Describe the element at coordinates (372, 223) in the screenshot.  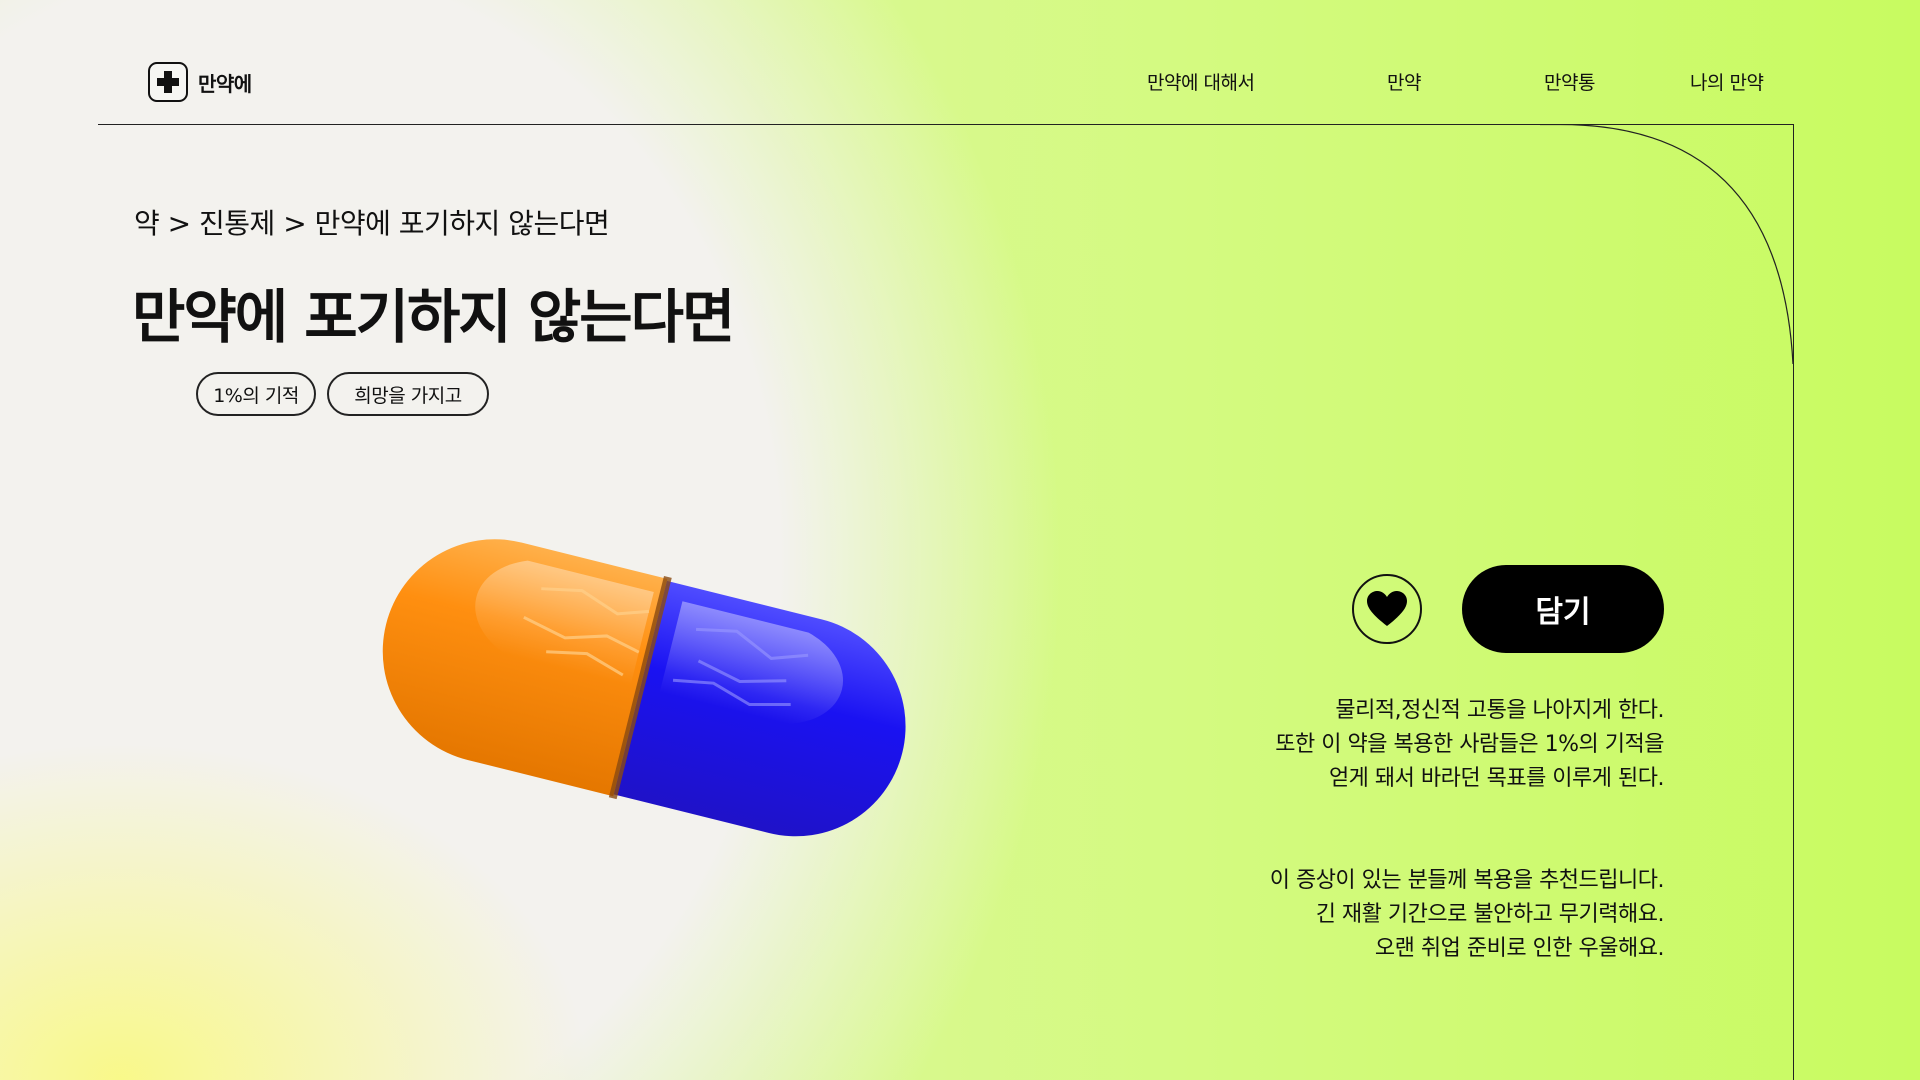
I see `breadcrumb: 약 > 진통제 > 만약에 포기하지 않는다면` at that location.